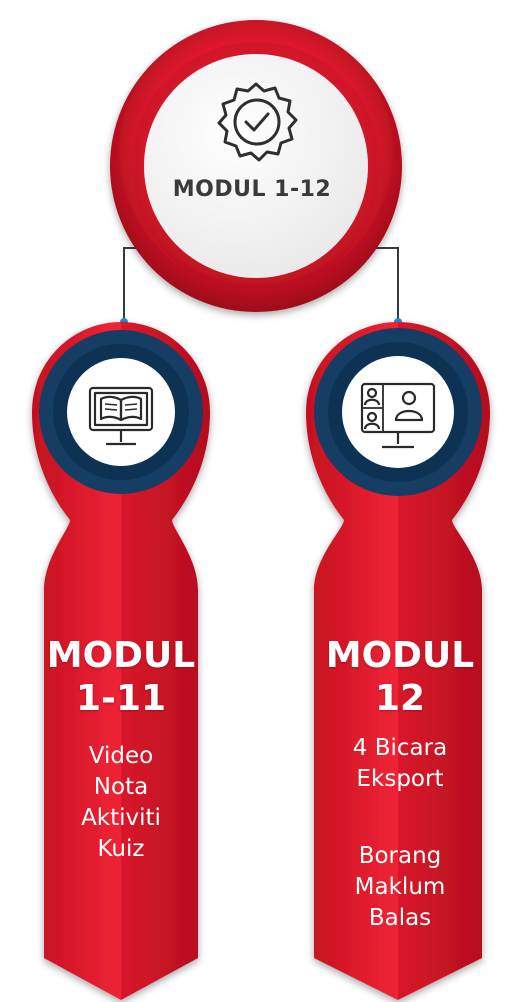 The image size is (512, 1002). I want to click on module-left-title-line2: 1-11, so click(121, 698).